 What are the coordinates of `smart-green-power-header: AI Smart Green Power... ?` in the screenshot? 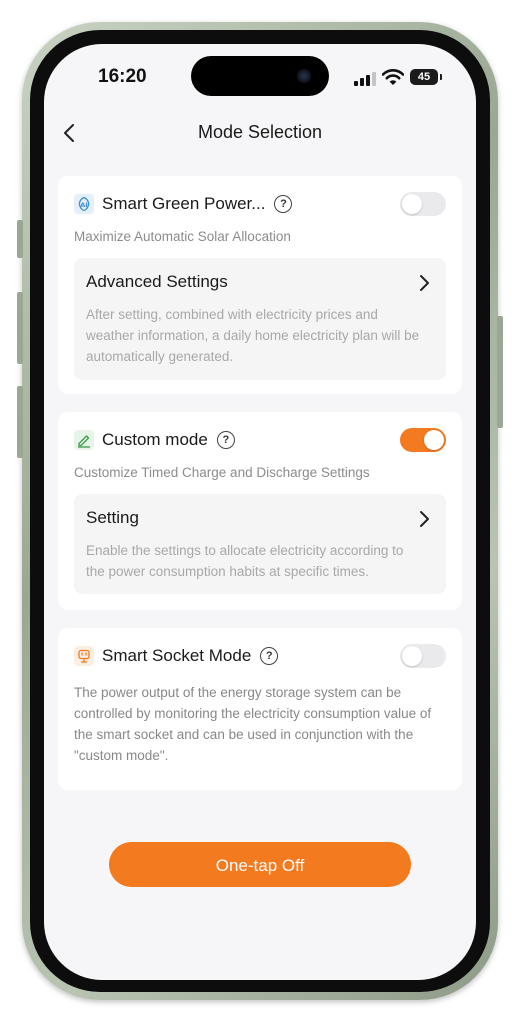 It's located at (183, 204).